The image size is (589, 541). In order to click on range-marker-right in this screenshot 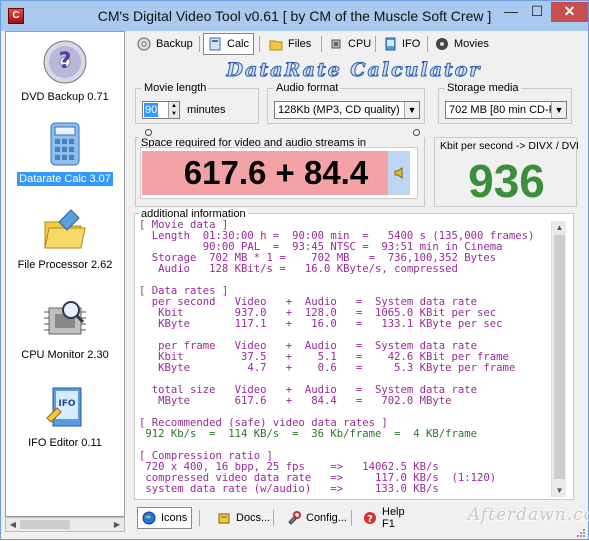, I will do `click(416, 132)`.